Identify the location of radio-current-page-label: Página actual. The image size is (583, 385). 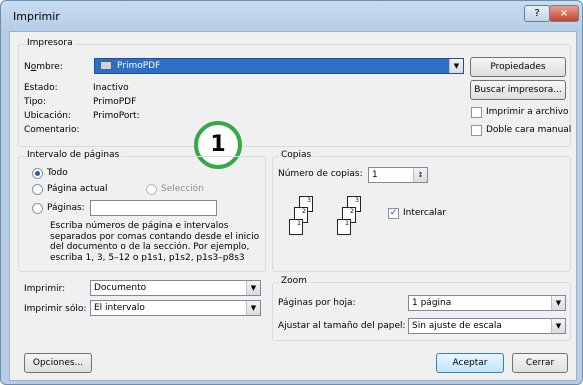
(77, 189).